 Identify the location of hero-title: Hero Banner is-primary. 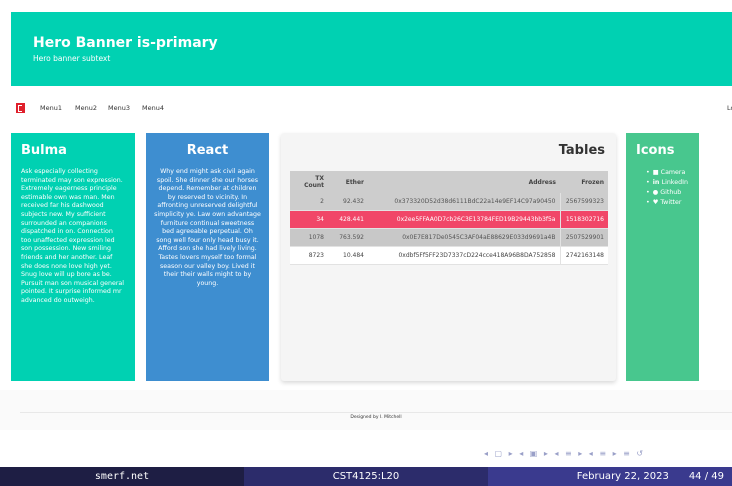
(125, 43).